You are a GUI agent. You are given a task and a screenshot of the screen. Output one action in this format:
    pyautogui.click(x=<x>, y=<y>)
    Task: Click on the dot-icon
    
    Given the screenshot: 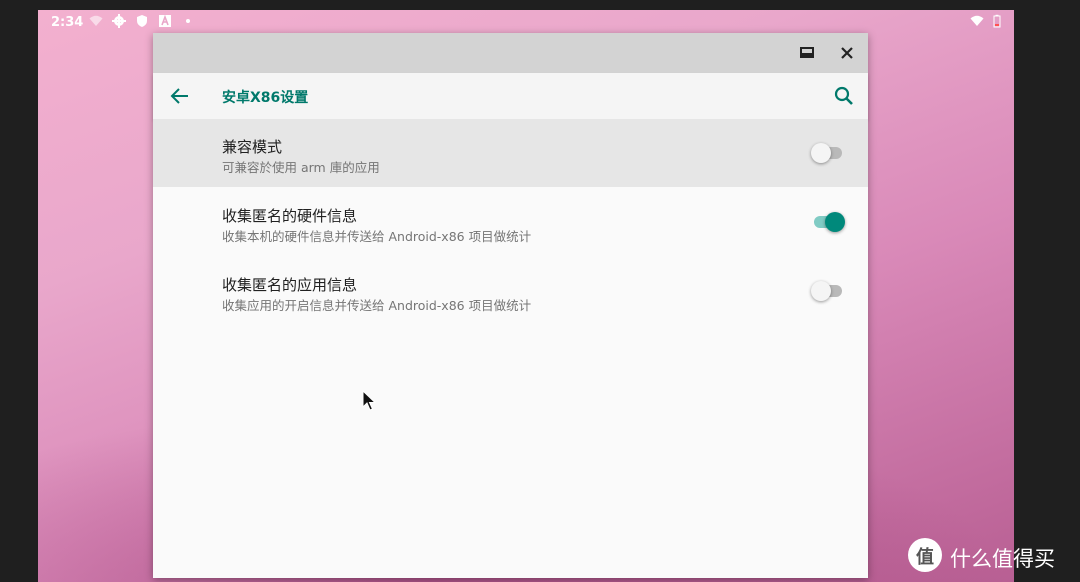 What is the action you would take?
    pyautogui.click(x=188, y=21)
    